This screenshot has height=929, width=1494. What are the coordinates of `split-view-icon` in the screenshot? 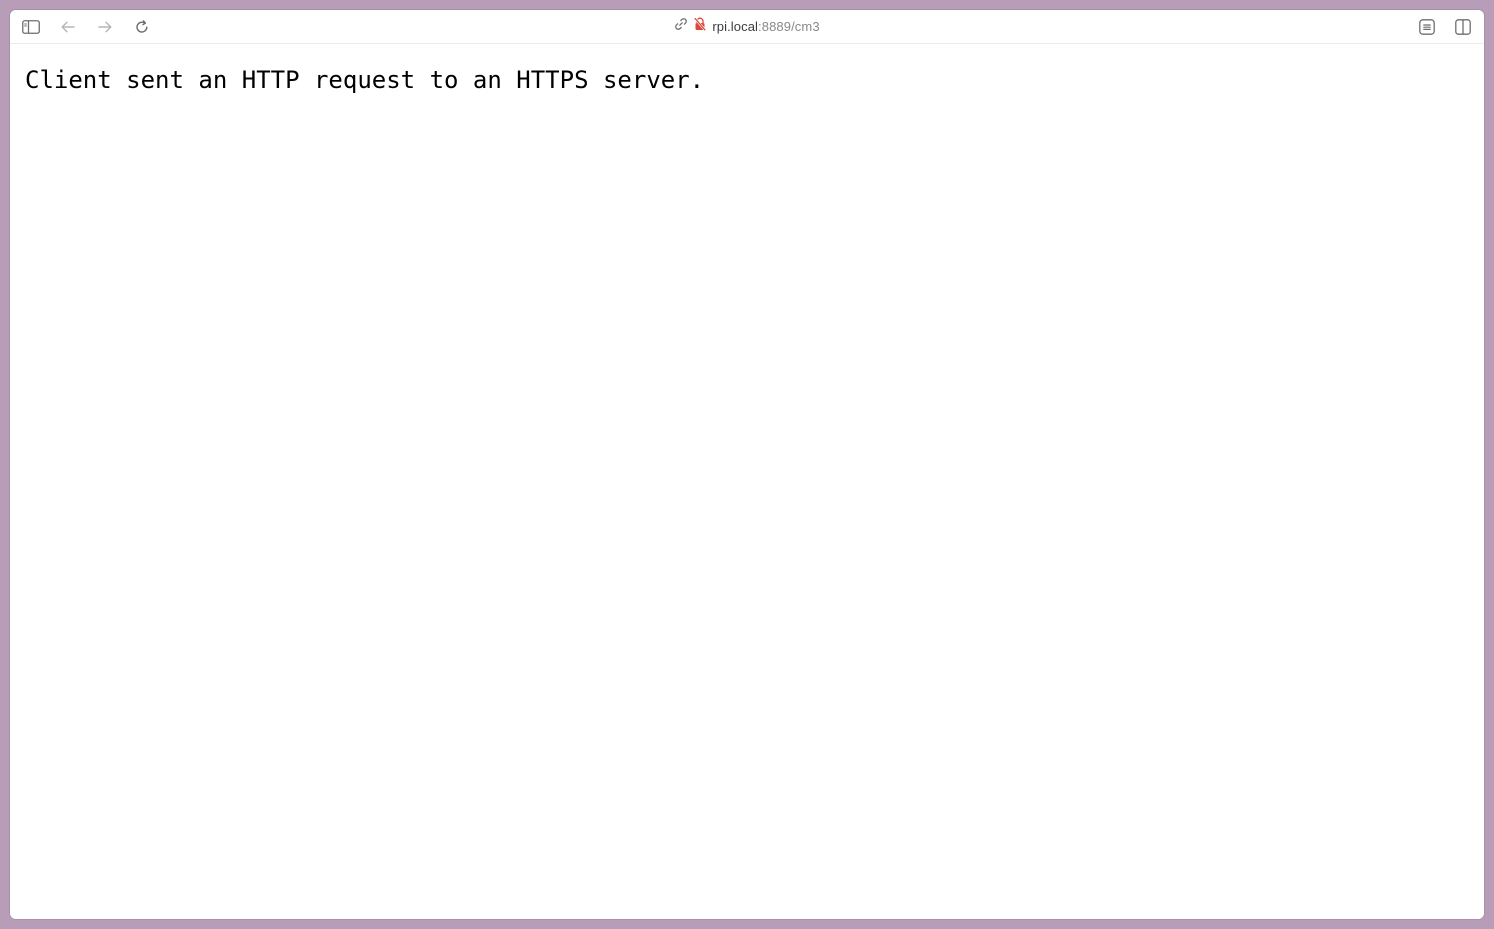 It's located at (1463, 27).